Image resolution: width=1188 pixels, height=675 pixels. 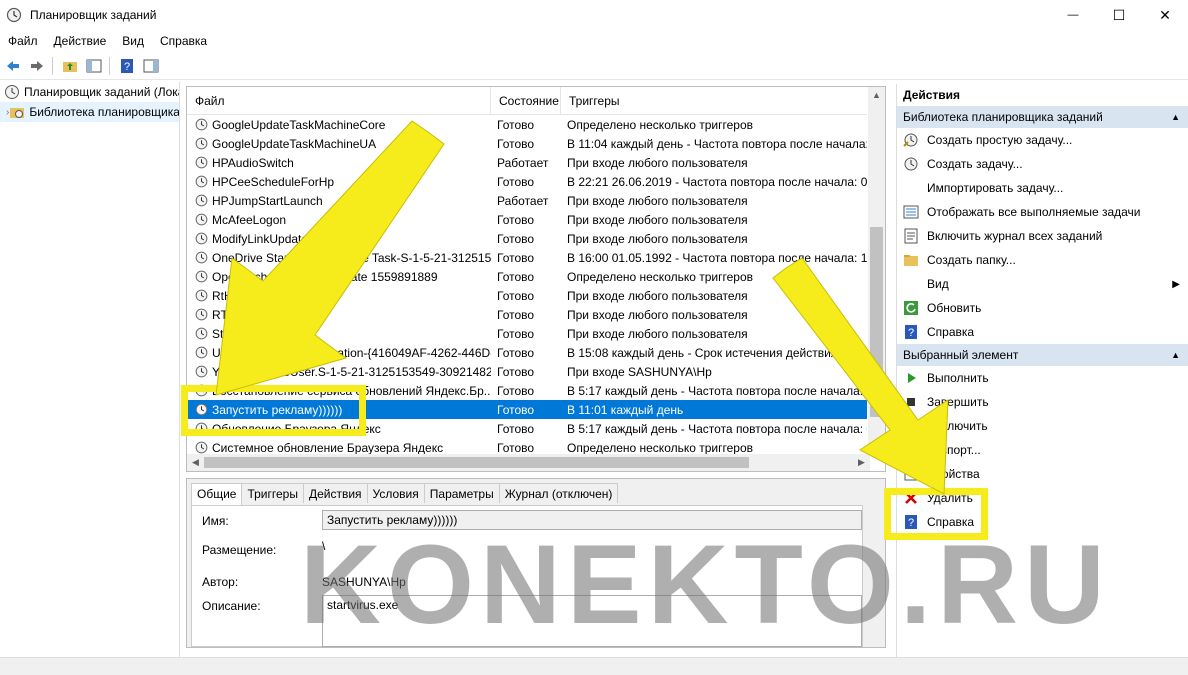 What do you see at coordinates (860, 376) in the screenshot?
I see `arrow-to-delete-action` at bounding box center [860, 376].